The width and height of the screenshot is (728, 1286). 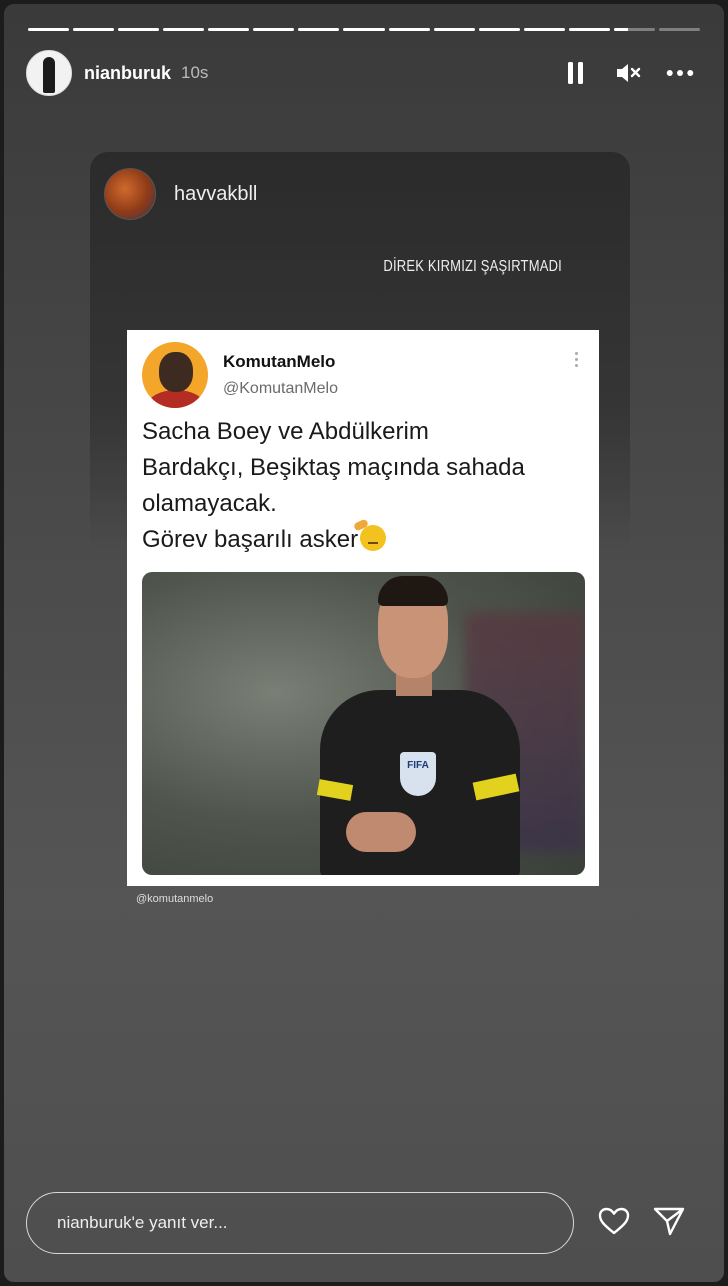 What do you see at coordinates (577, 361) in the screenshot?
I see `tweet-more-icon` at bounding box center [577, 361].